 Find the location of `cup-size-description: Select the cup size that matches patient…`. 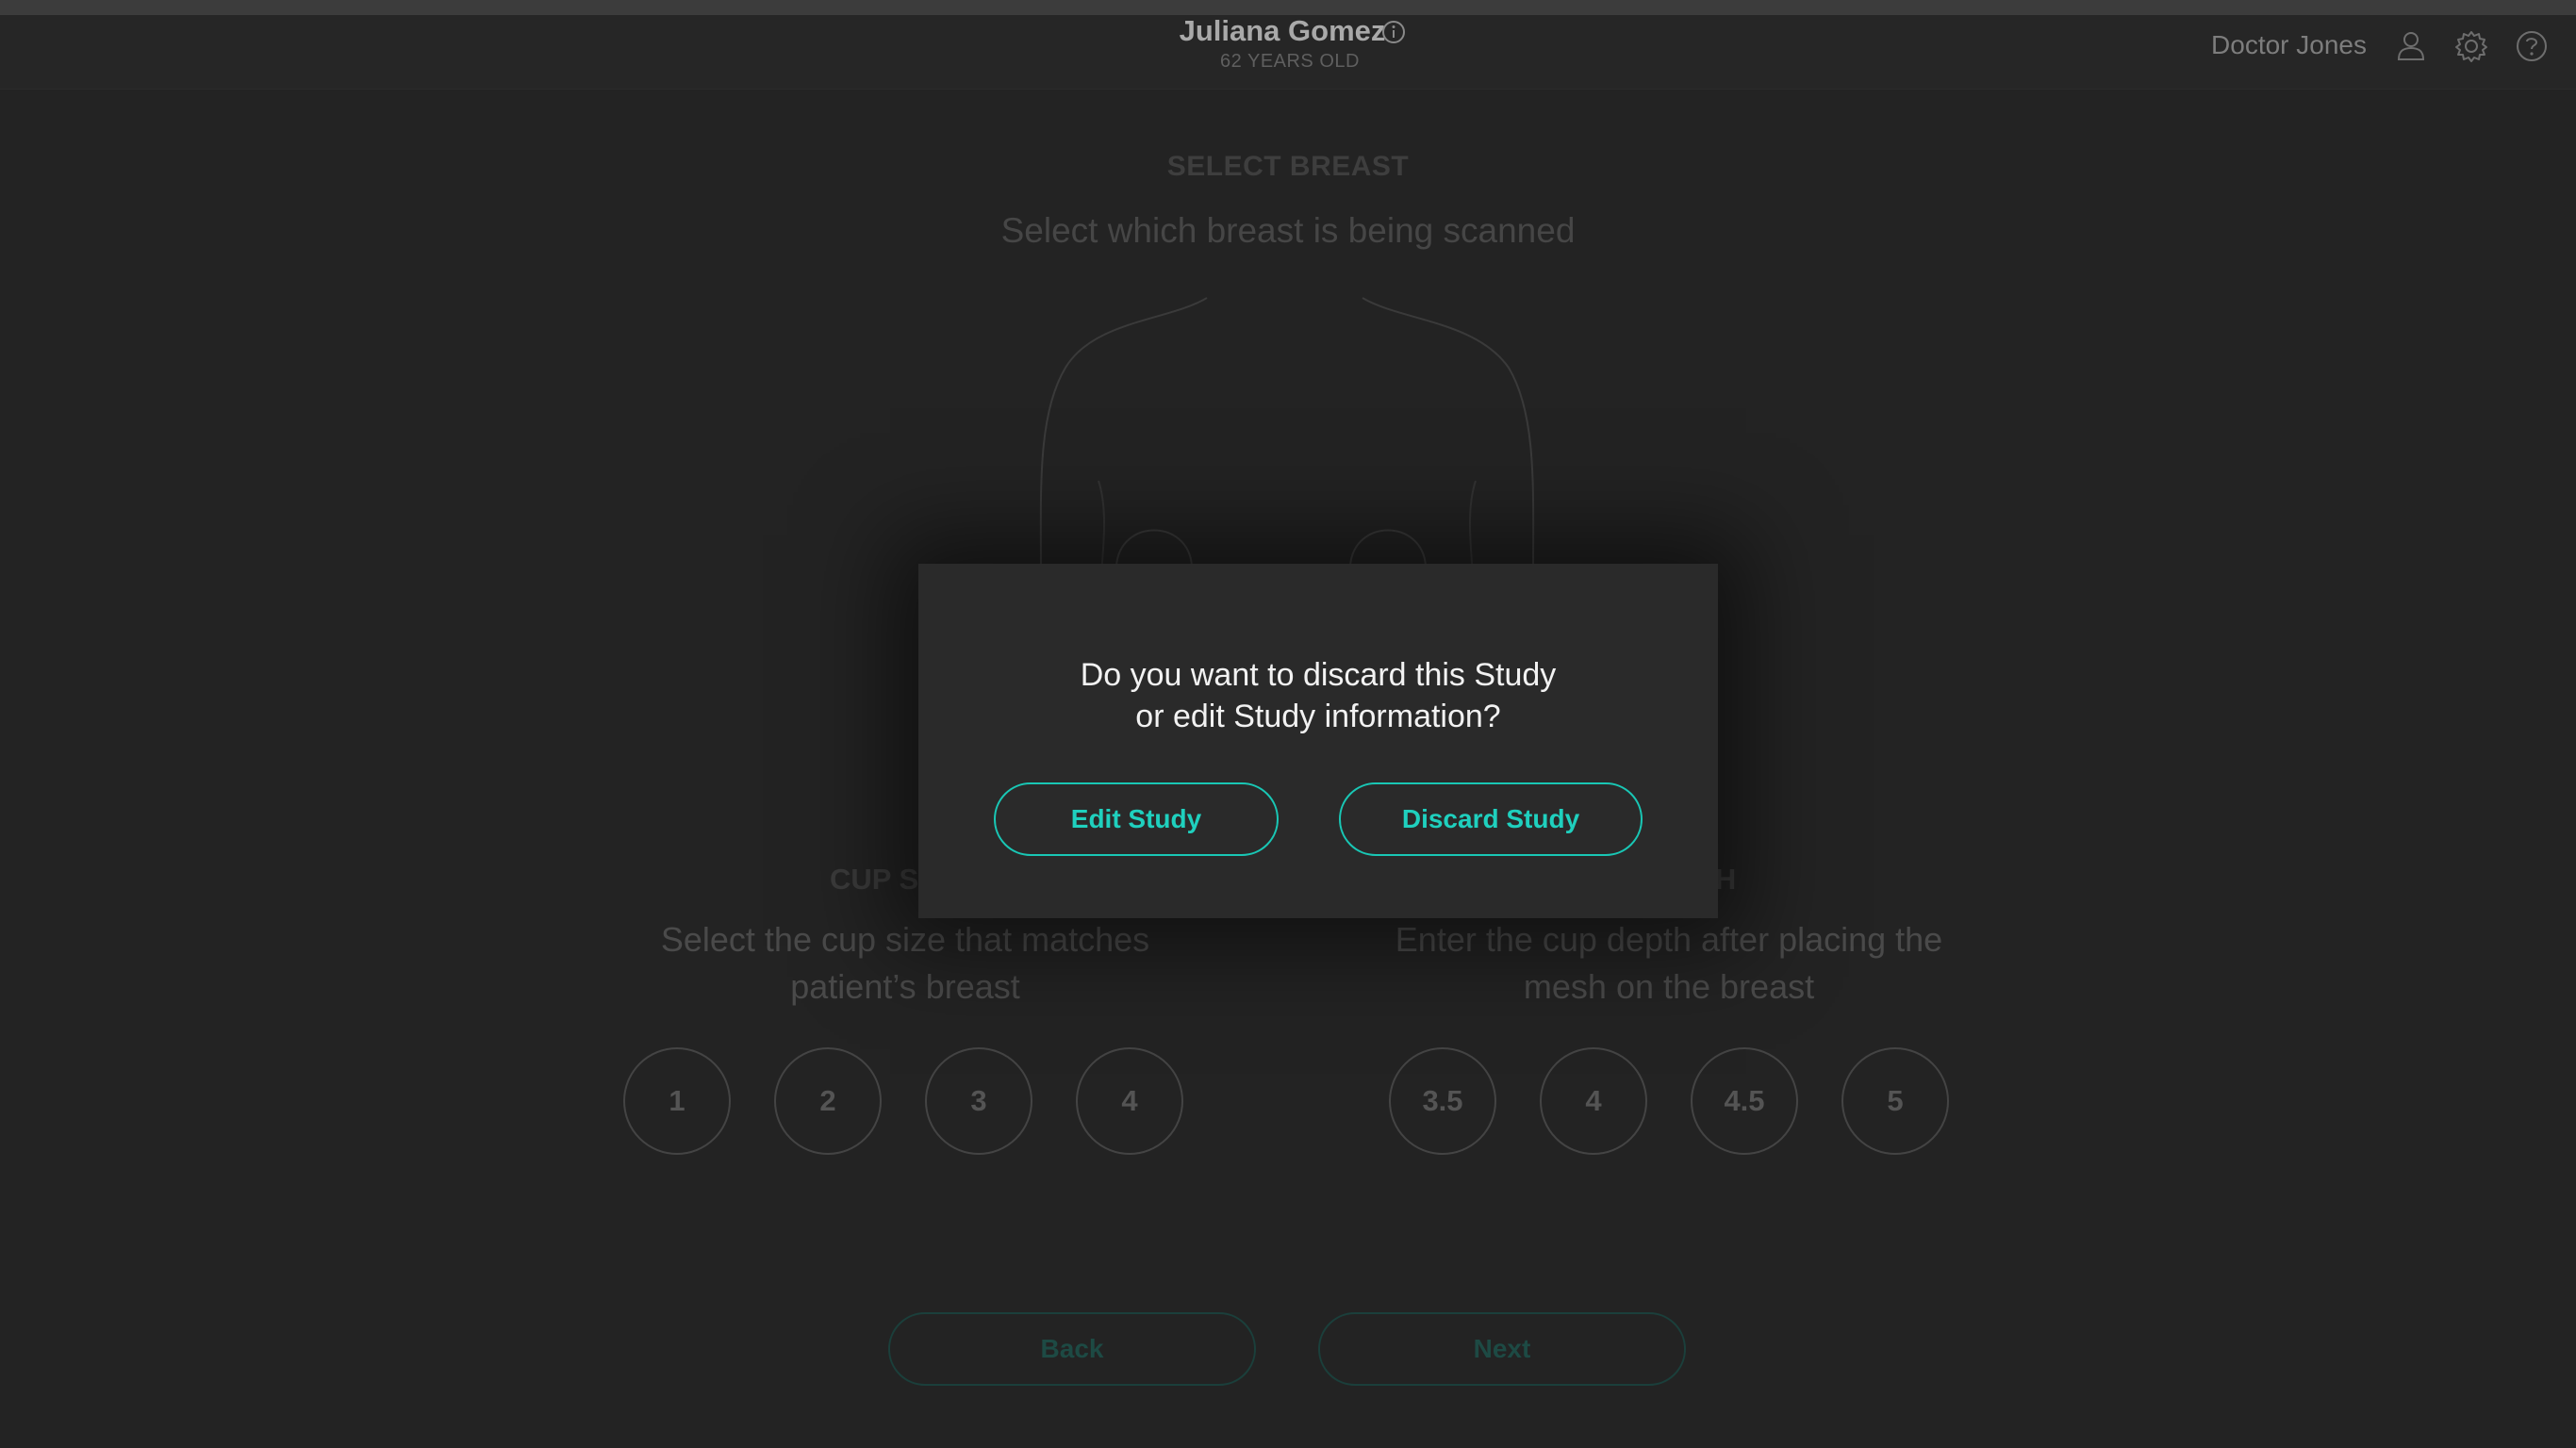

cup-size-description: Select the cup size that matches patient… is located at coordinates (905, 963).